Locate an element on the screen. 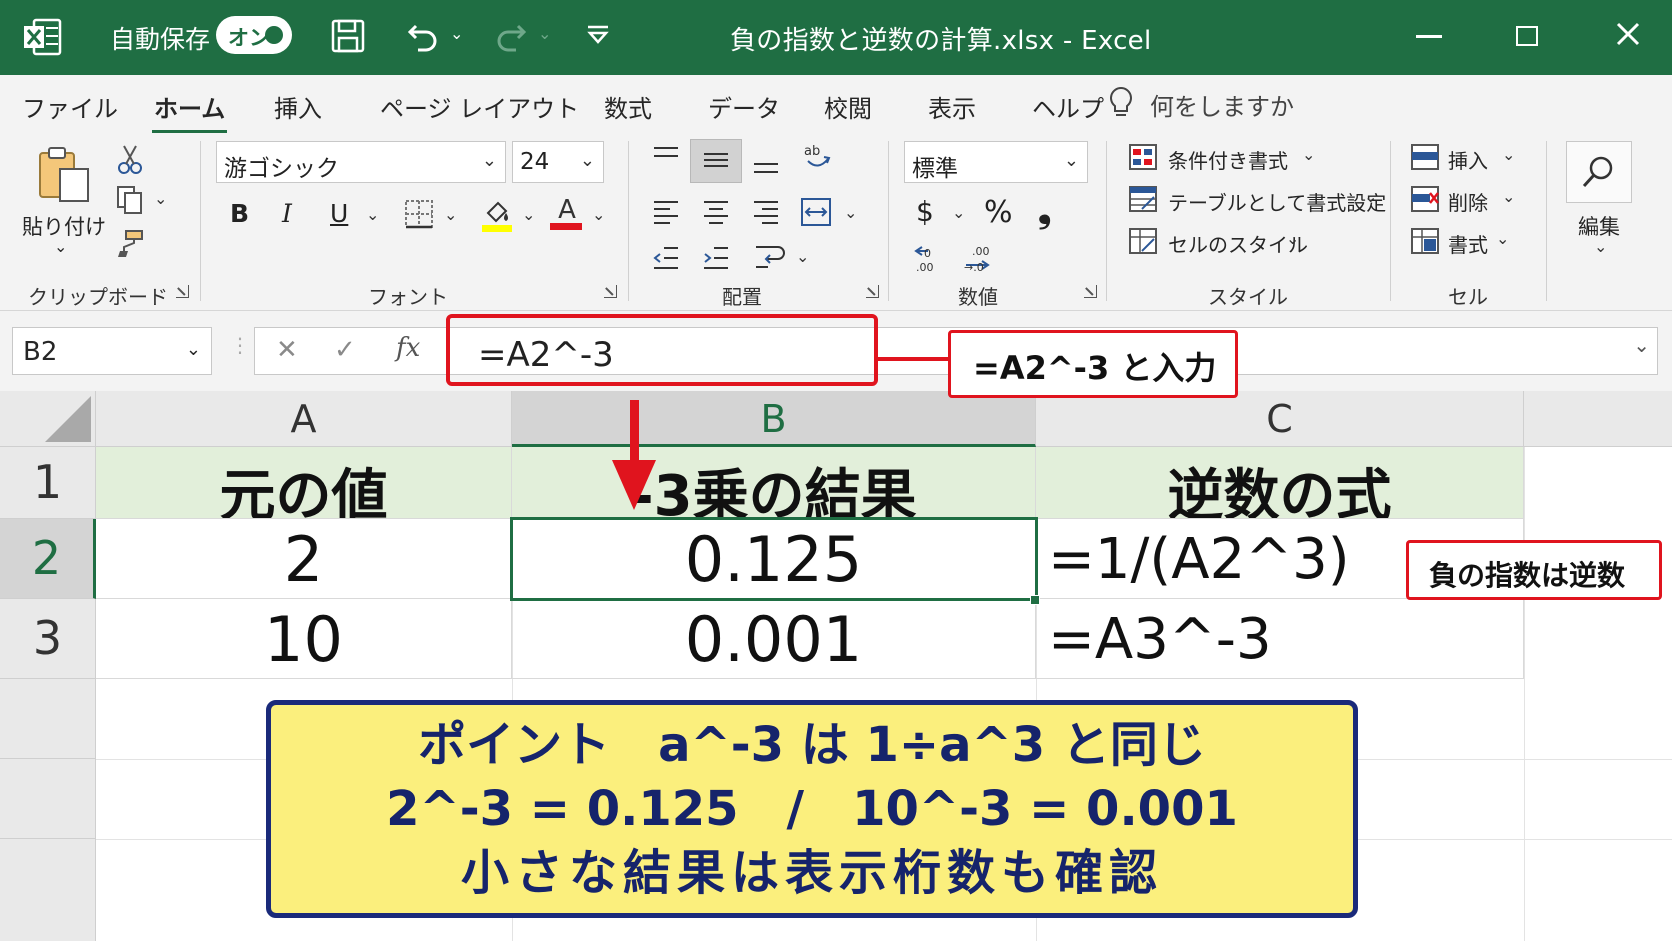  orientation-icon: ab is located at coordinates (817, 159).